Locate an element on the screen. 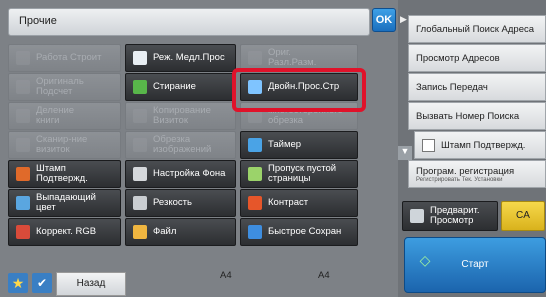 The width and height of the screenshot is (546, 297). folder-icon is located at coordinates (140, 232).